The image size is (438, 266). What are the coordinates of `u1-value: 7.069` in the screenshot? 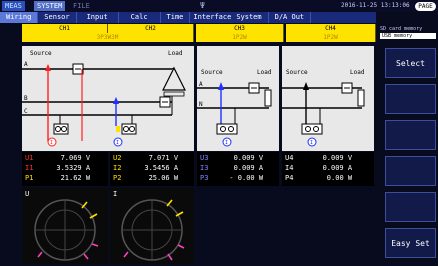 It's located at (71, 158).